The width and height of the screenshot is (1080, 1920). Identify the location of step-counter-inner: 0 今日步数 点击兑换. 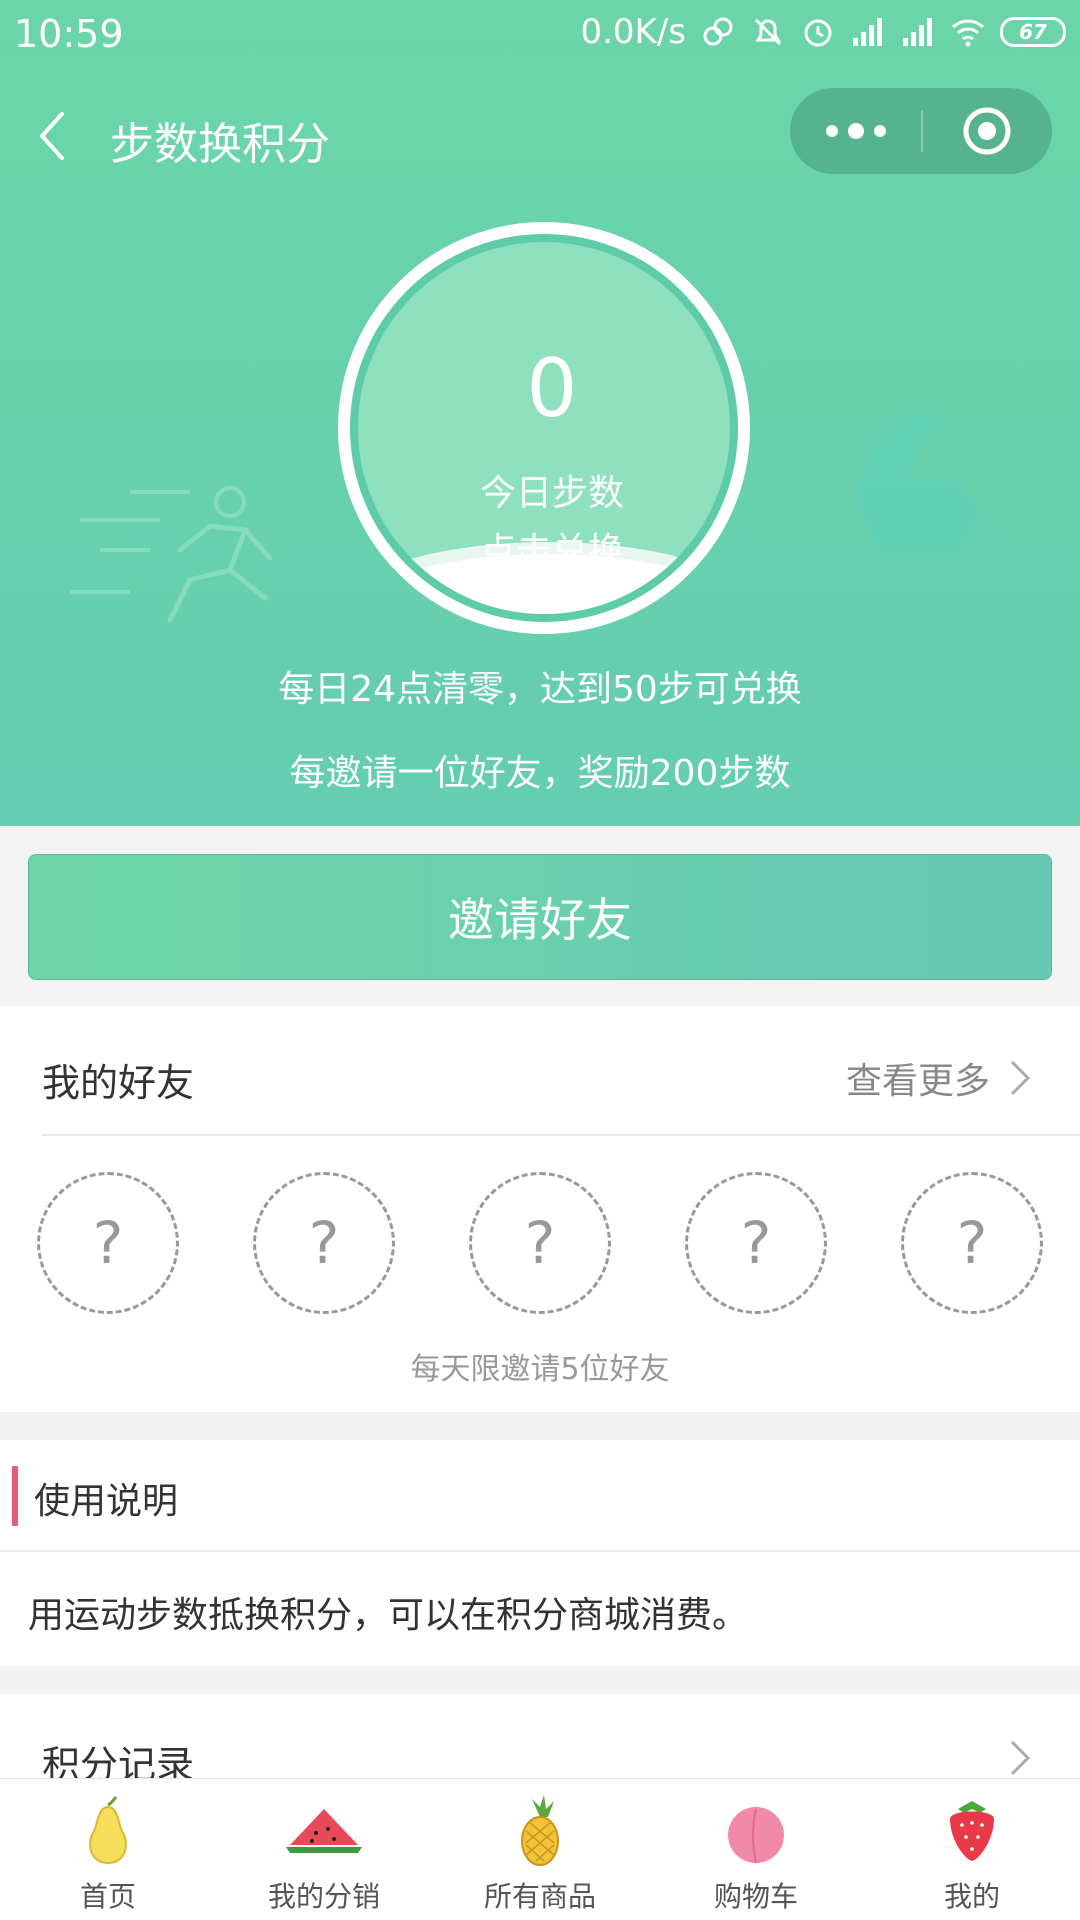
(544, 428).